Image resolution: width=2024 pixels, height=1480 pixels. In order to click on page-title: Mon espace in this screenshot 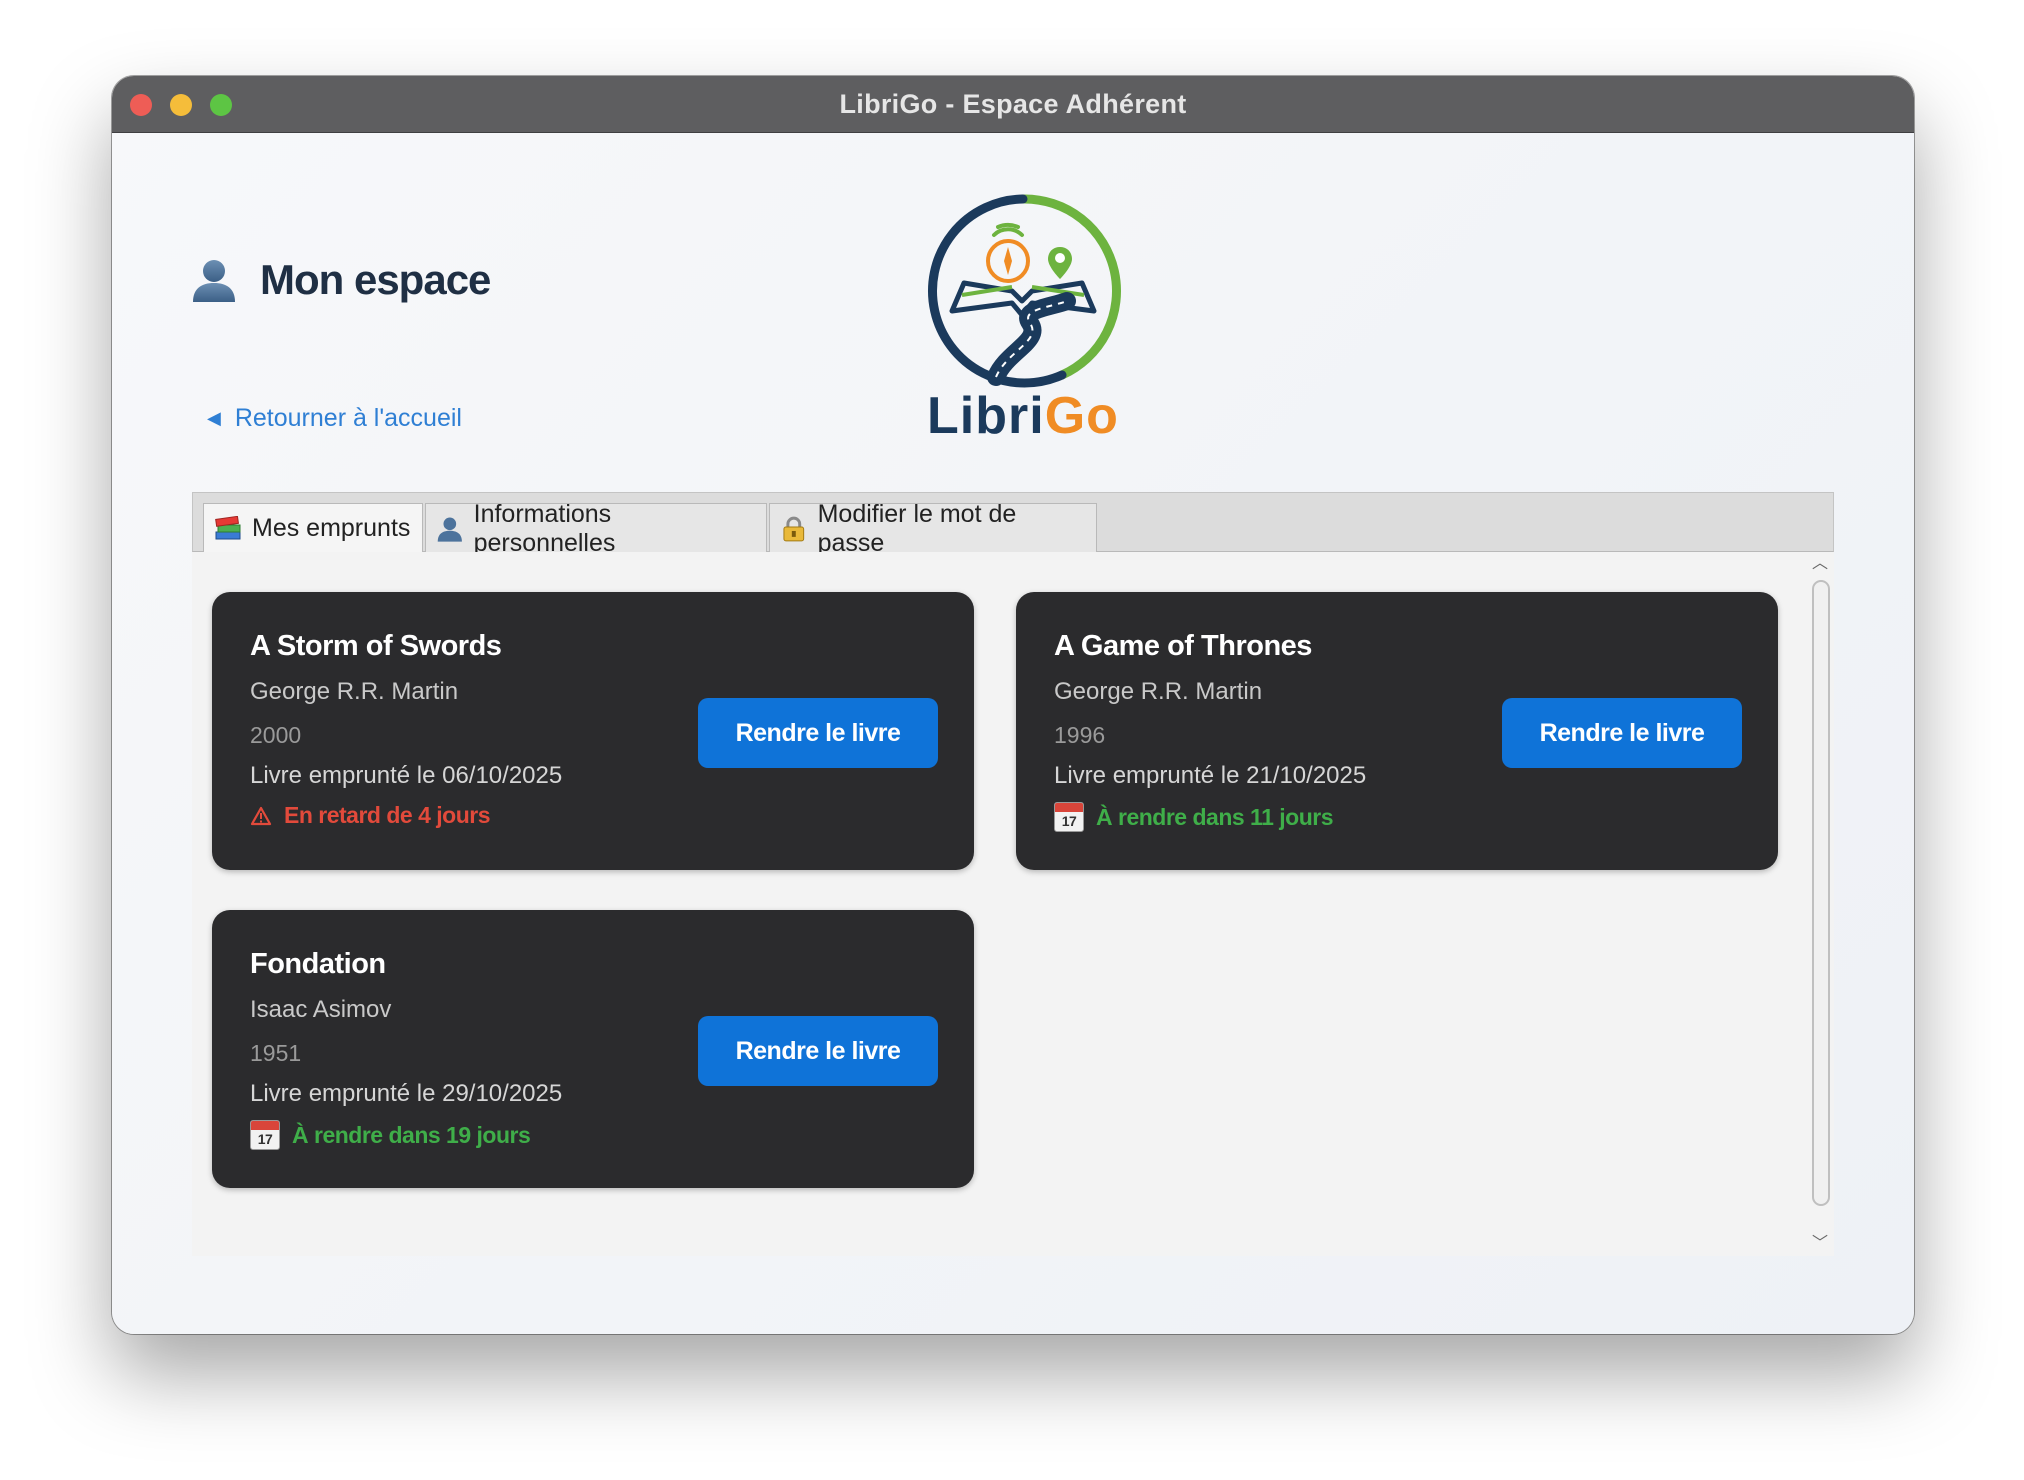, I will do `click(375, 279)`.